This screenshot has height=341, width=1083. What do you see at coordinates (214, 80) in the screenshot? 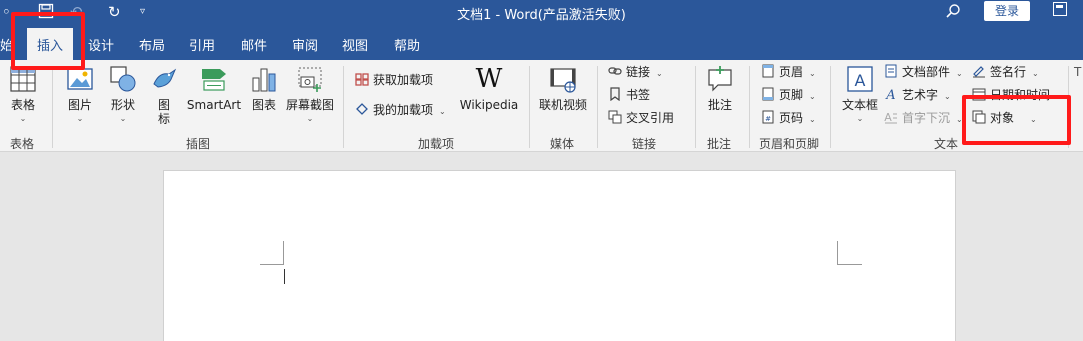
I see `smartart-icon` at bounding box center [214, 80].